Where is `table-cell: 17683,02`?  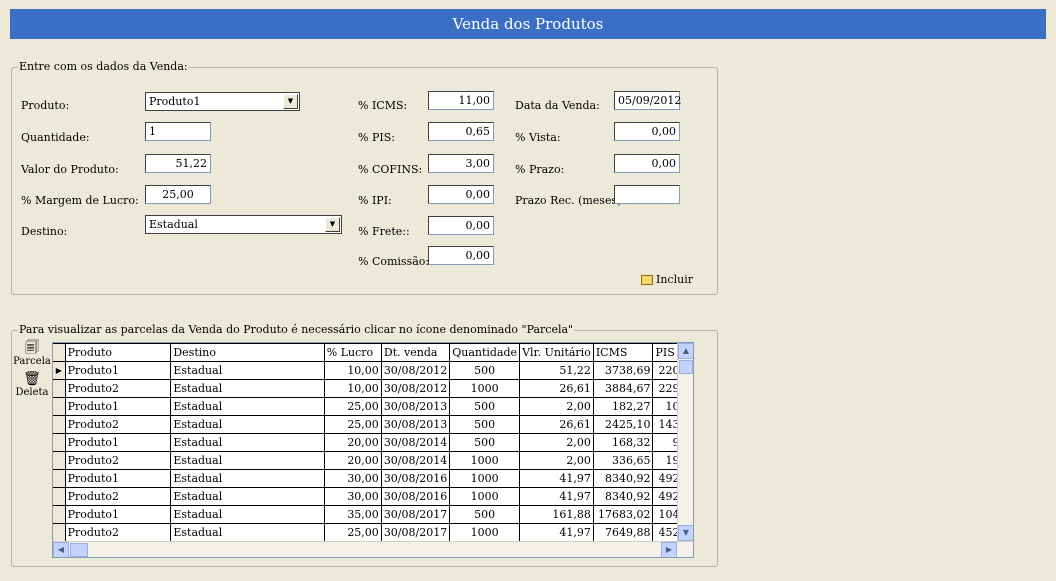 table-cell: 17683,02 is located at coordinates (623, 514).